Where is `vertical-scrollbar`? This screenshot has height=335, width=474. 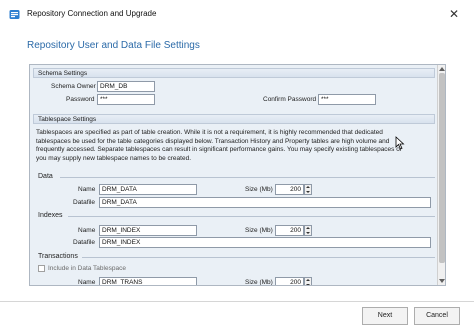 vertical-scrollbar is located at coordinates (441, 175).